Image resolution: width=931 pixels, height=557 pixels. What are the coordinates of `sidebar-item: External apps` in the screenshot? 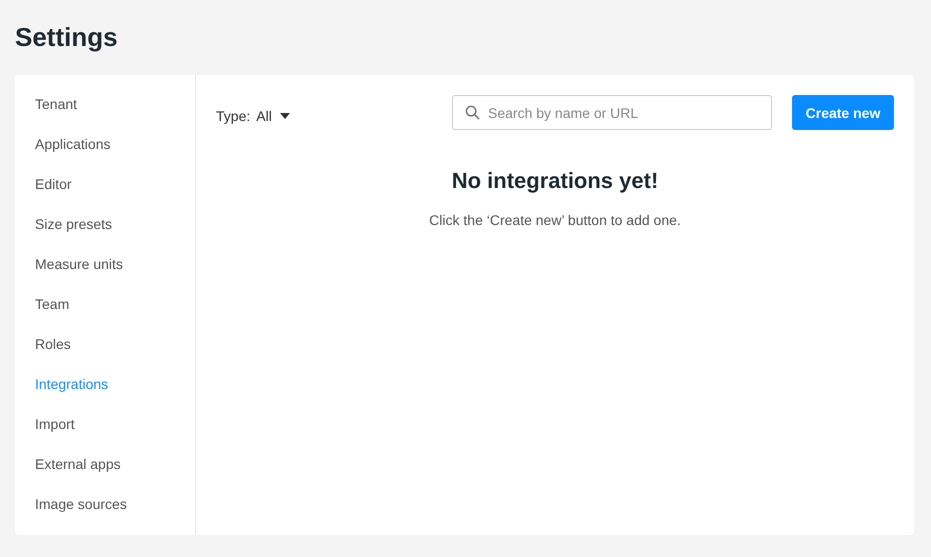 It's located at (68, 464).